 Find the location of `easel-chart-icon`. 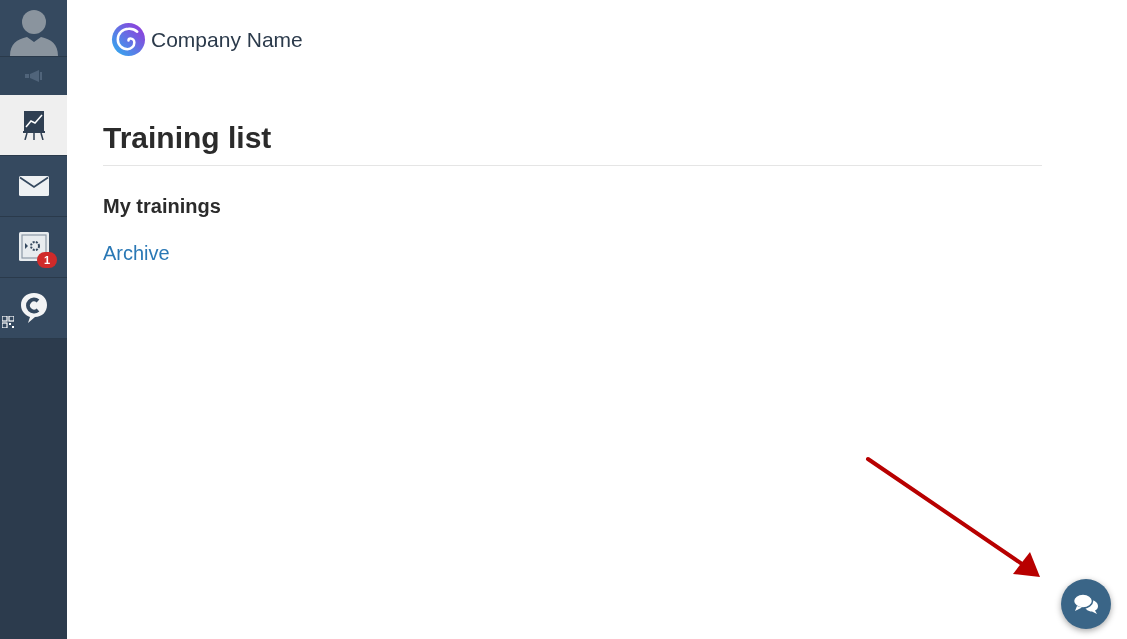

easel-chart-icon is located at coordinates (33, 125).